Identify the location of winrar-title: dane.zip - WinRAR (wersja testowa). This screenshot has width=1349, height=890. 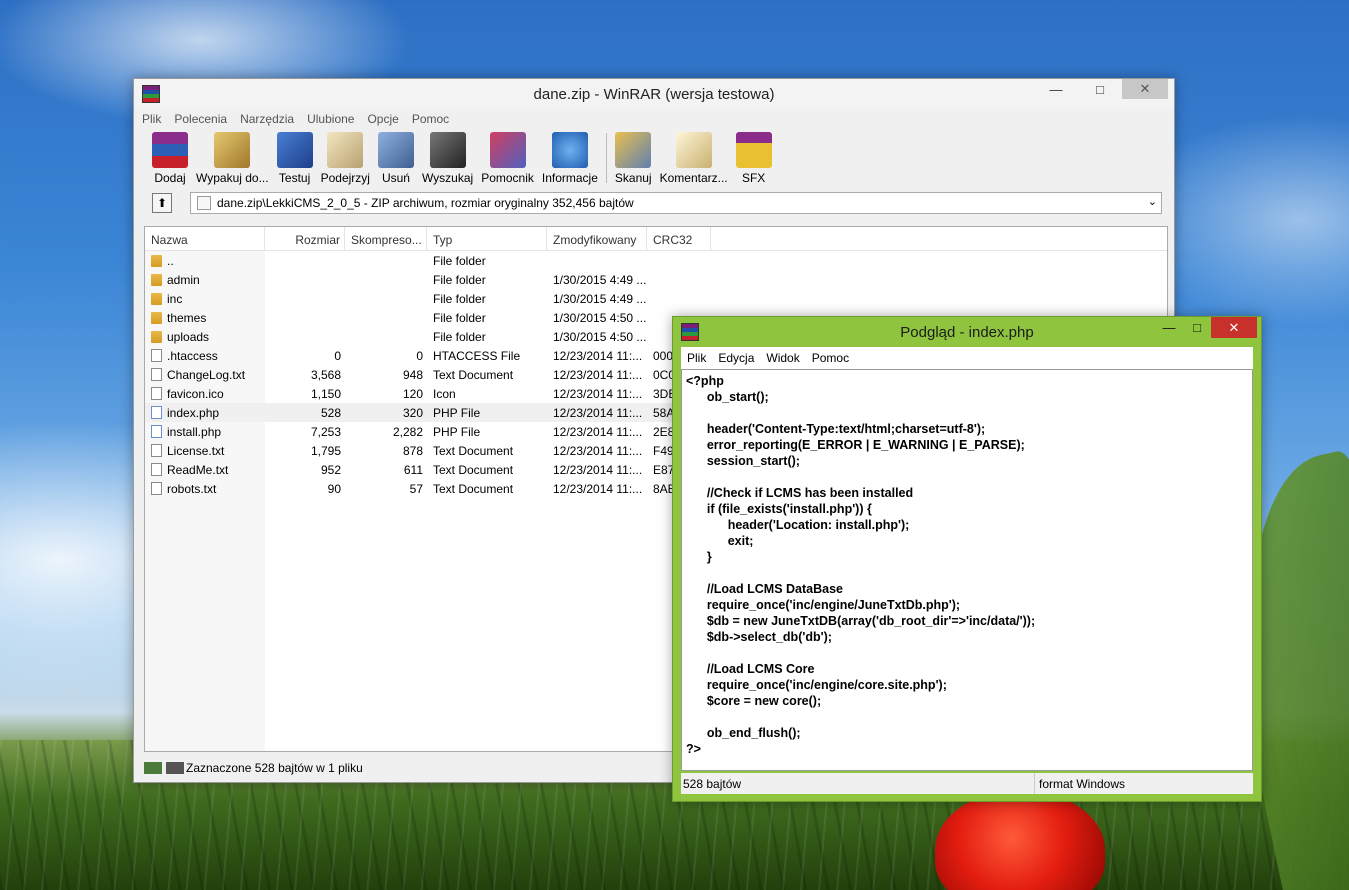
(654, 94).